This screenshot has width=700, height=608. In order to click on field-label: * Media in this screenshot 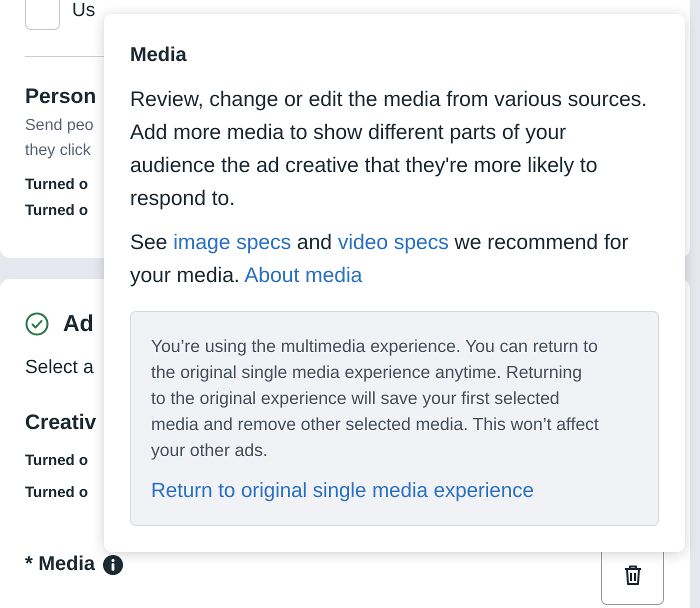, I will do `click(60, 564)`.